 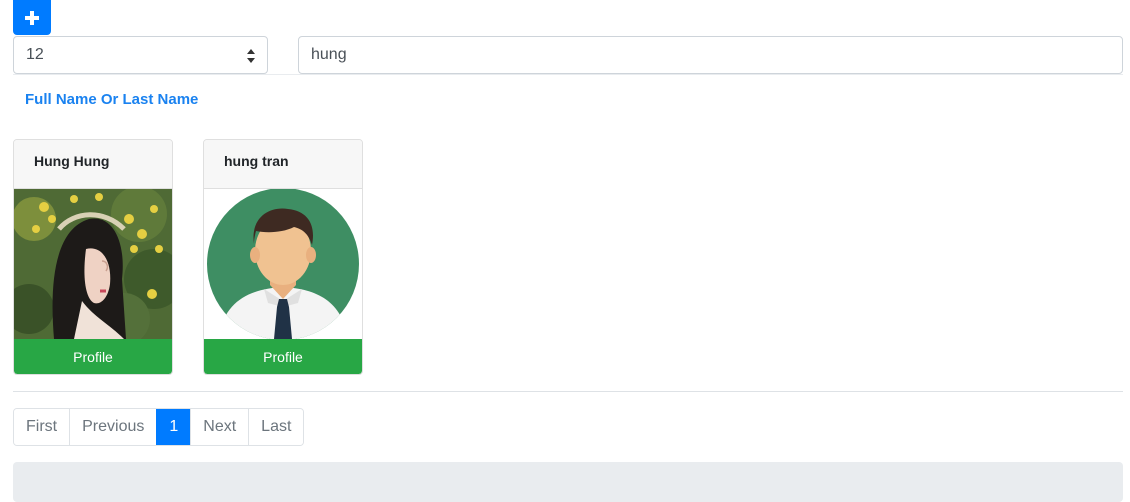 I want to click on page-previous: Previous, so click(x=113, y=427).